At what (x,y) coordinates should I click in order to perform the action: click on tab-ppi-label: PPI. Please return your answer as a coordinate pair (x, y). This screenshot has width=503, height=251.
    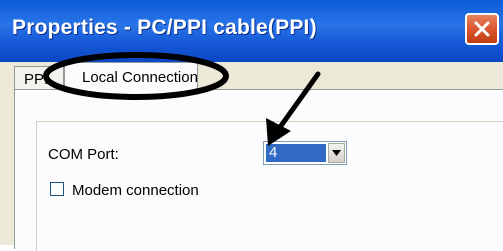
    Looking at the image, I should click on (36, 79).